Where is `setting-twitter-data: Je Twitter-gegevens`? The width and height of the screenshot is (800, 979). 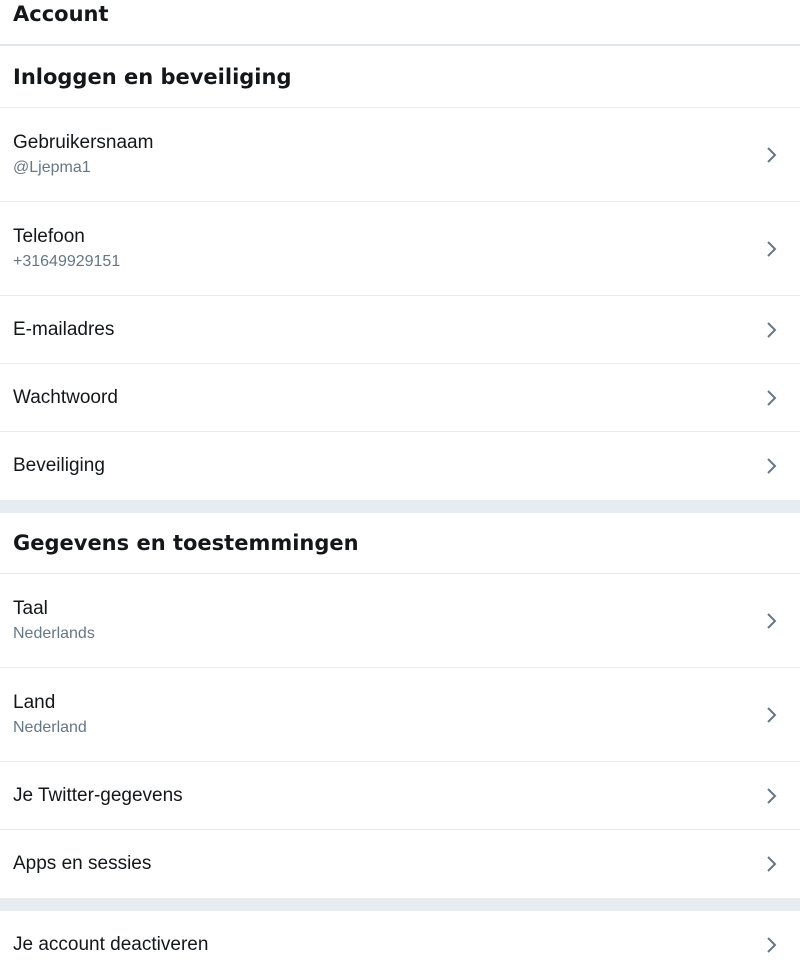 setting-twitter-data: Je Twitter-gegevens is located at coordinates (400, 796).